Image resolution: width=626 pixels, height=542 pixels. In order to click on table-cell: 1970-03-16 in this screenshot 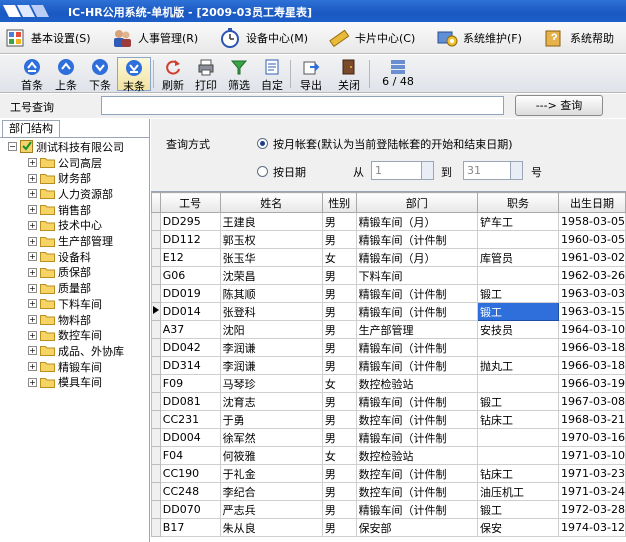, I will do `click(592, 437)`.